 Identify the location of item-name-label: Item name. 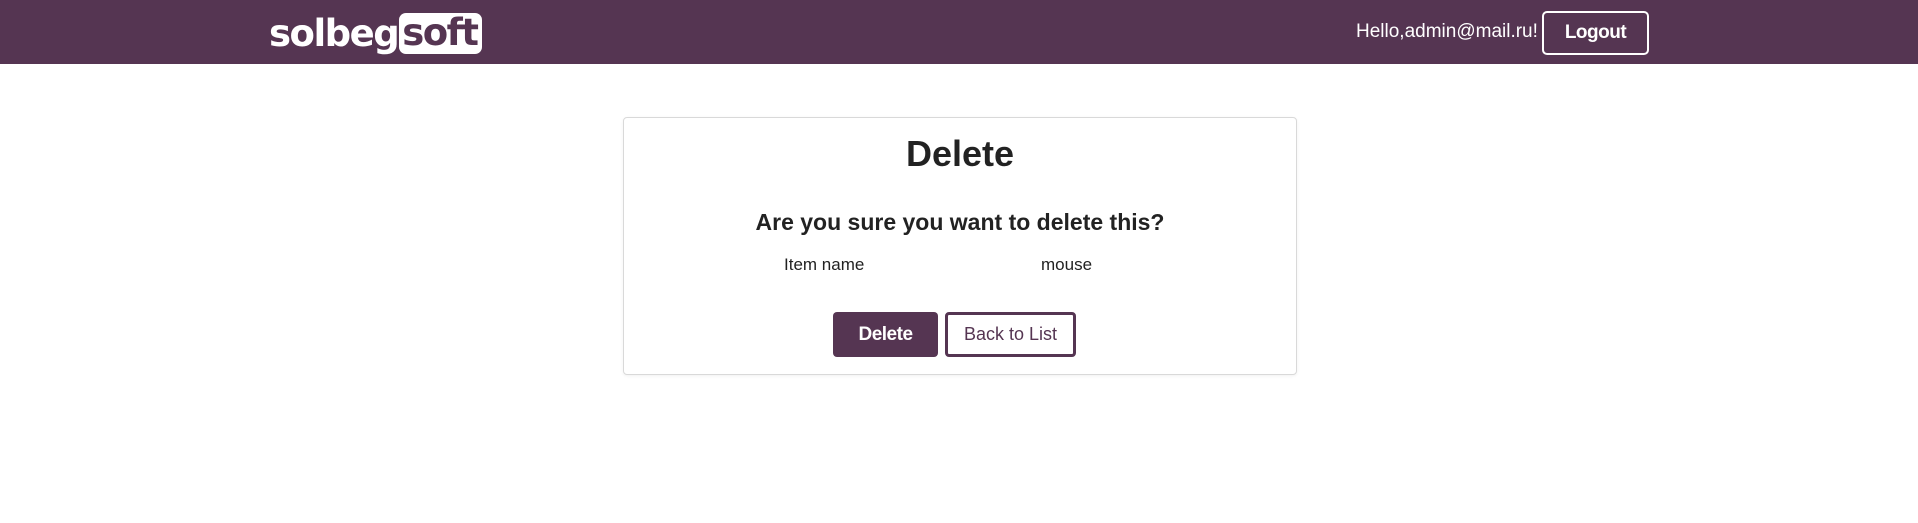
(824, 264).